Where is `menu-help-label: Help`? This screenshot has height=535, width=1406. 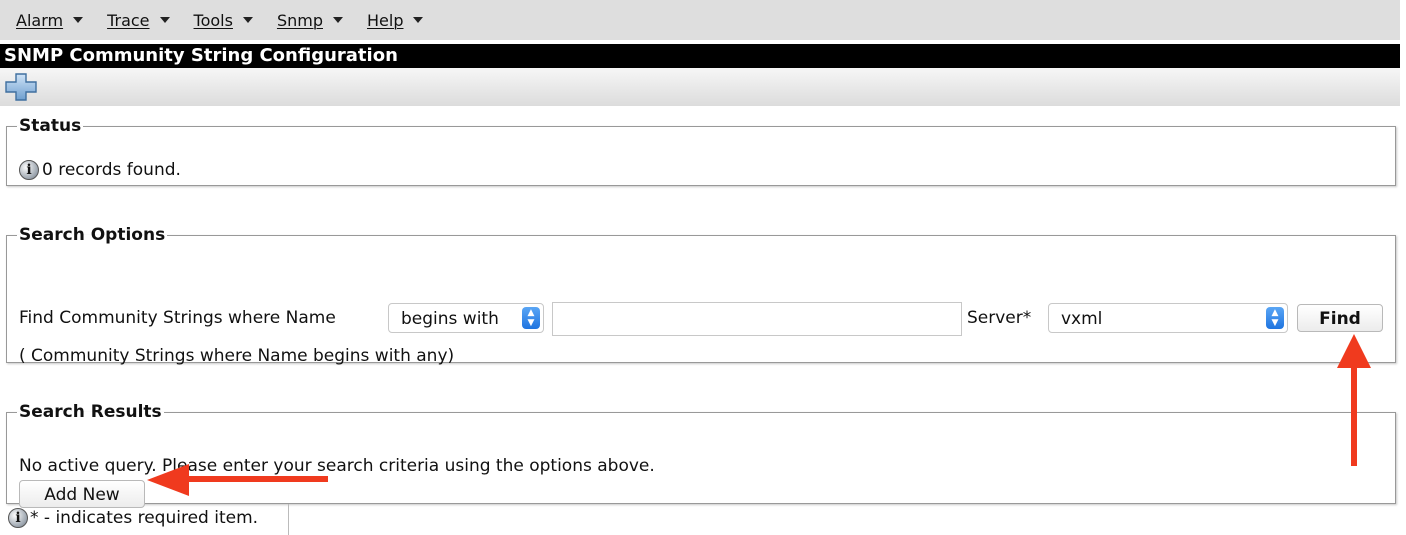
menu-help-label: Help is located at coordinates (385, 20).